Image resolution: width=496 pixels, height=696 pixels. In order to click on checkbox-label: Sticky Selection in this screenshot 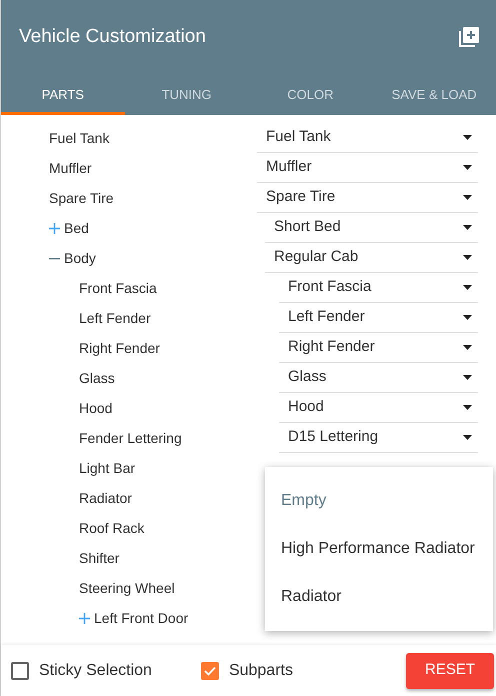, I will do `click(95, 670)`.